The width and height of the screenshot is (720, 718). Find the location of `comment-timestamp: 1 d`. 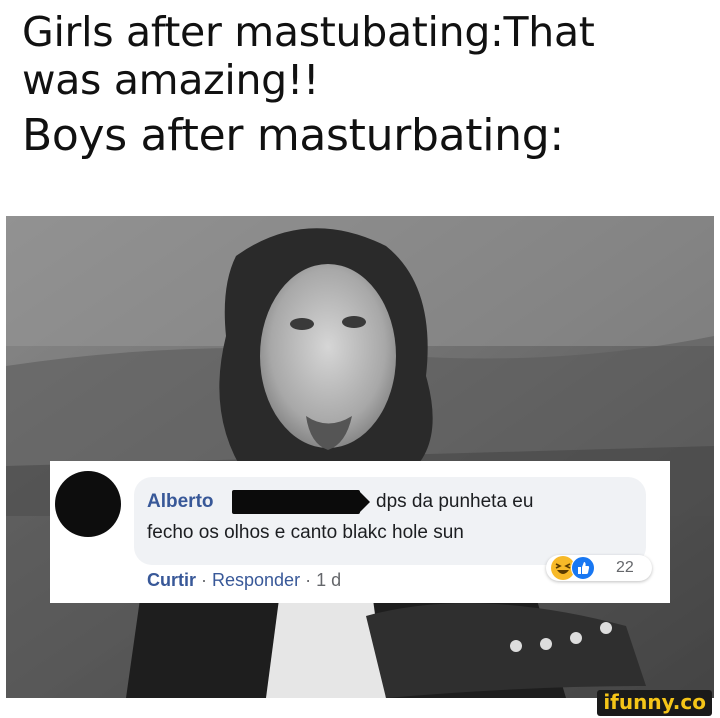

comment-timestamp: 1 d is located at coordinates (328, 580).